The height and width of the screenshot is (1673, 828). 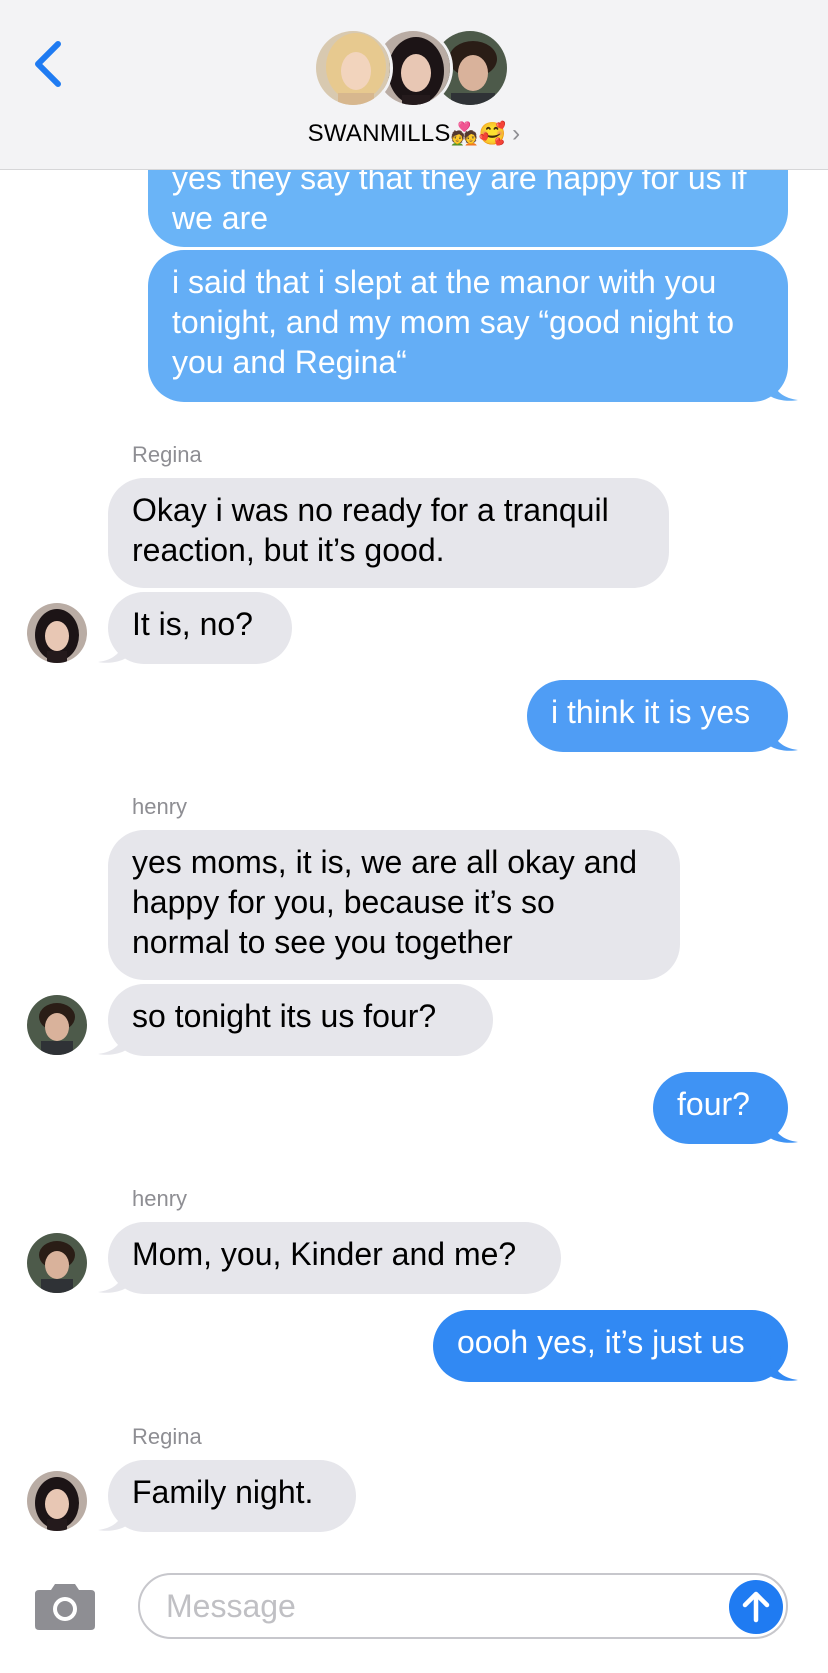 I want to click on camera-button, so click(x=65, y=1606).